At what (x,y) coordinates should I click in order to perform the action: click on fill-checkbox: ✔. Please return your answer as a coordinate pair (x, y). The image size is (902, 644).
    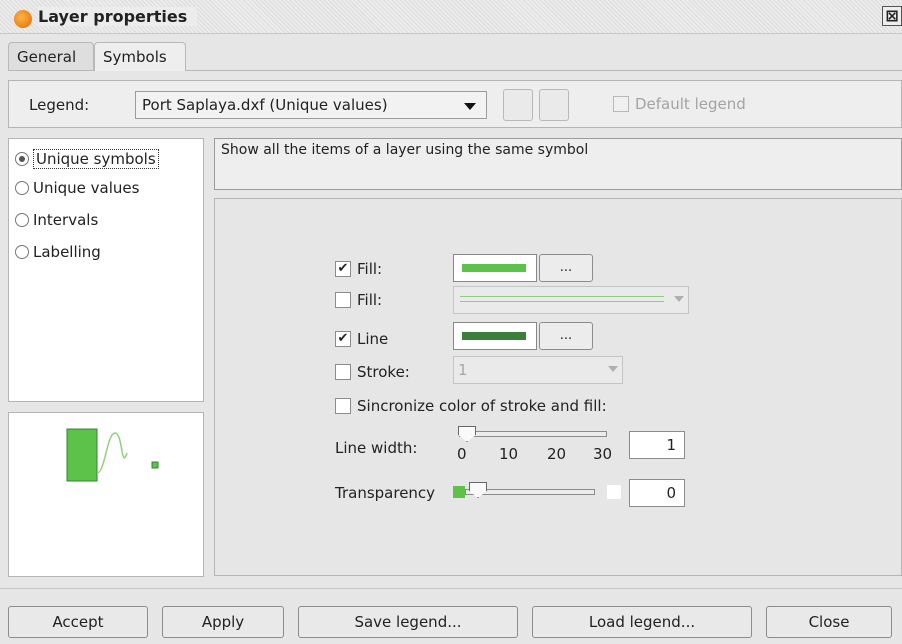
    Looking at the image, I should click on (343, 269).